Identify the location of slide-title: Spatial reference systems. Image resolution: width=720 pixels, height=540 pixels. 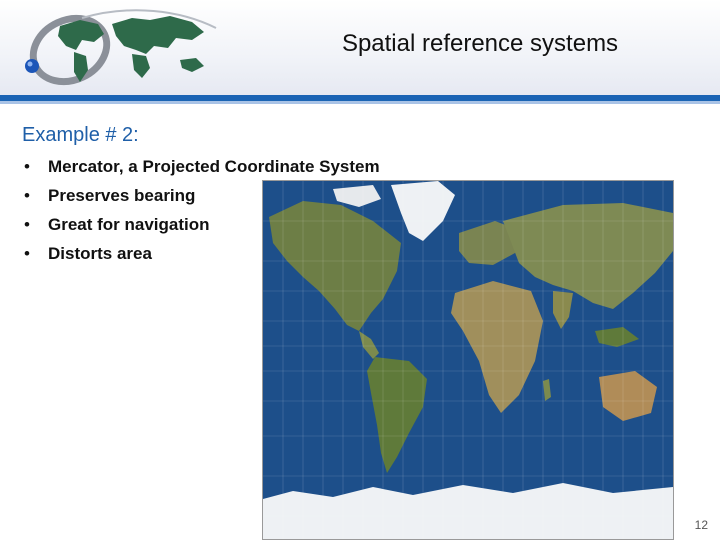
(480, 43).